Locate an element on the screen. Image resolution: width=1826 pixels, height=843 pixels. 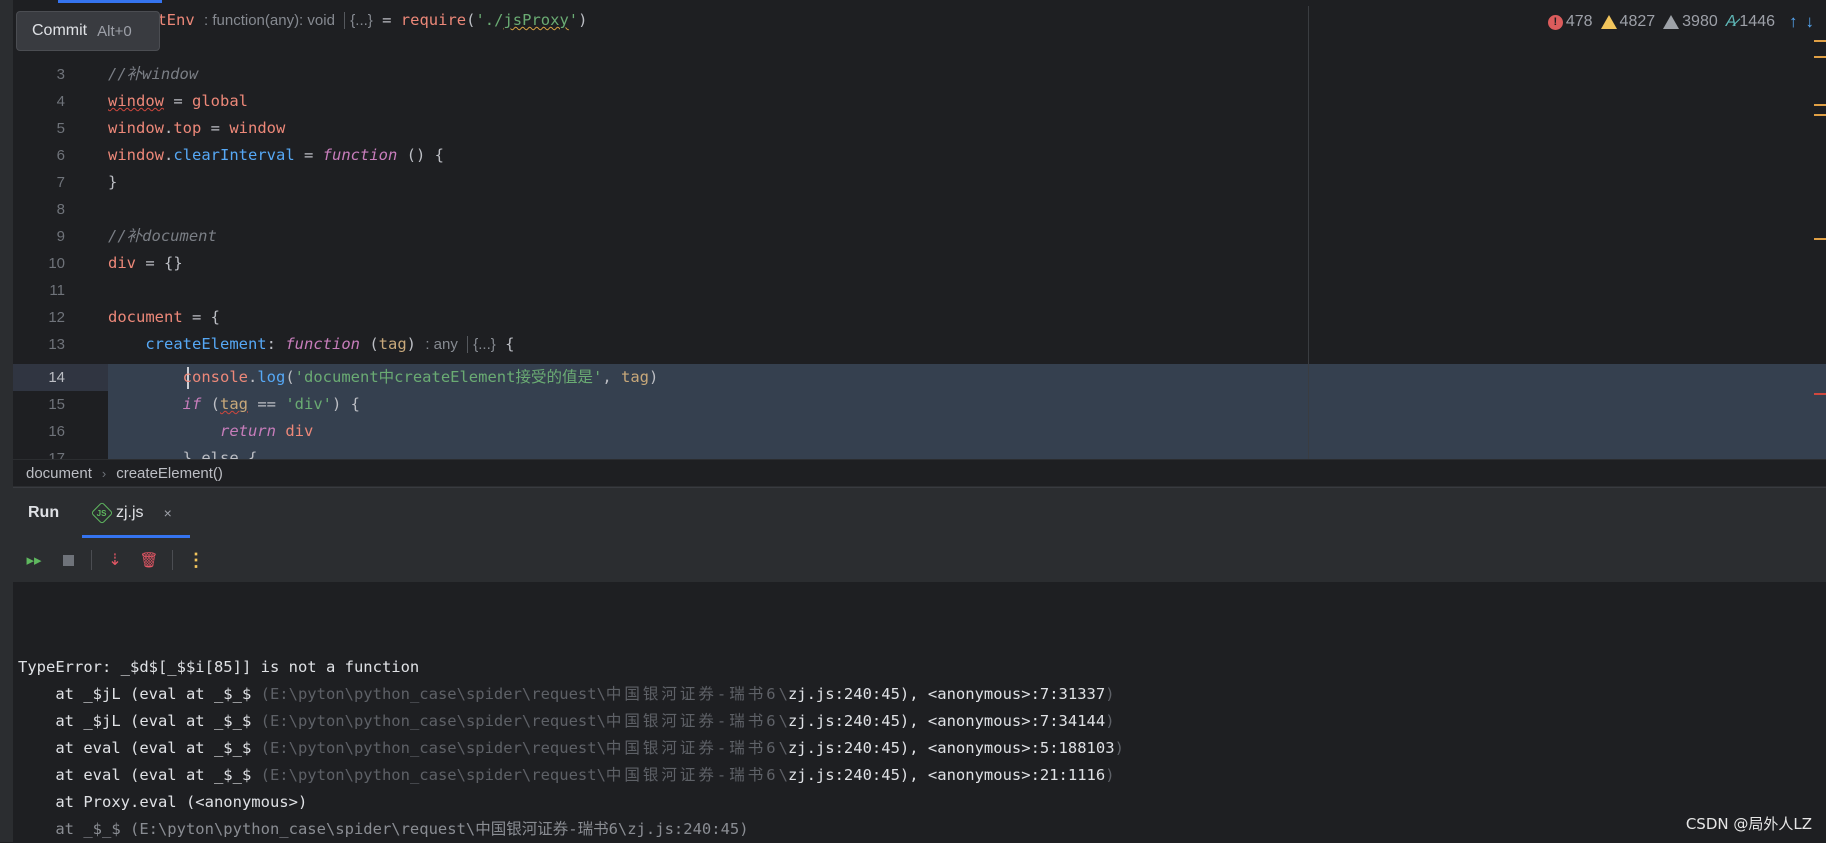
watermark: CSDN @局外人LZ is located at coordinates (1748, 824).